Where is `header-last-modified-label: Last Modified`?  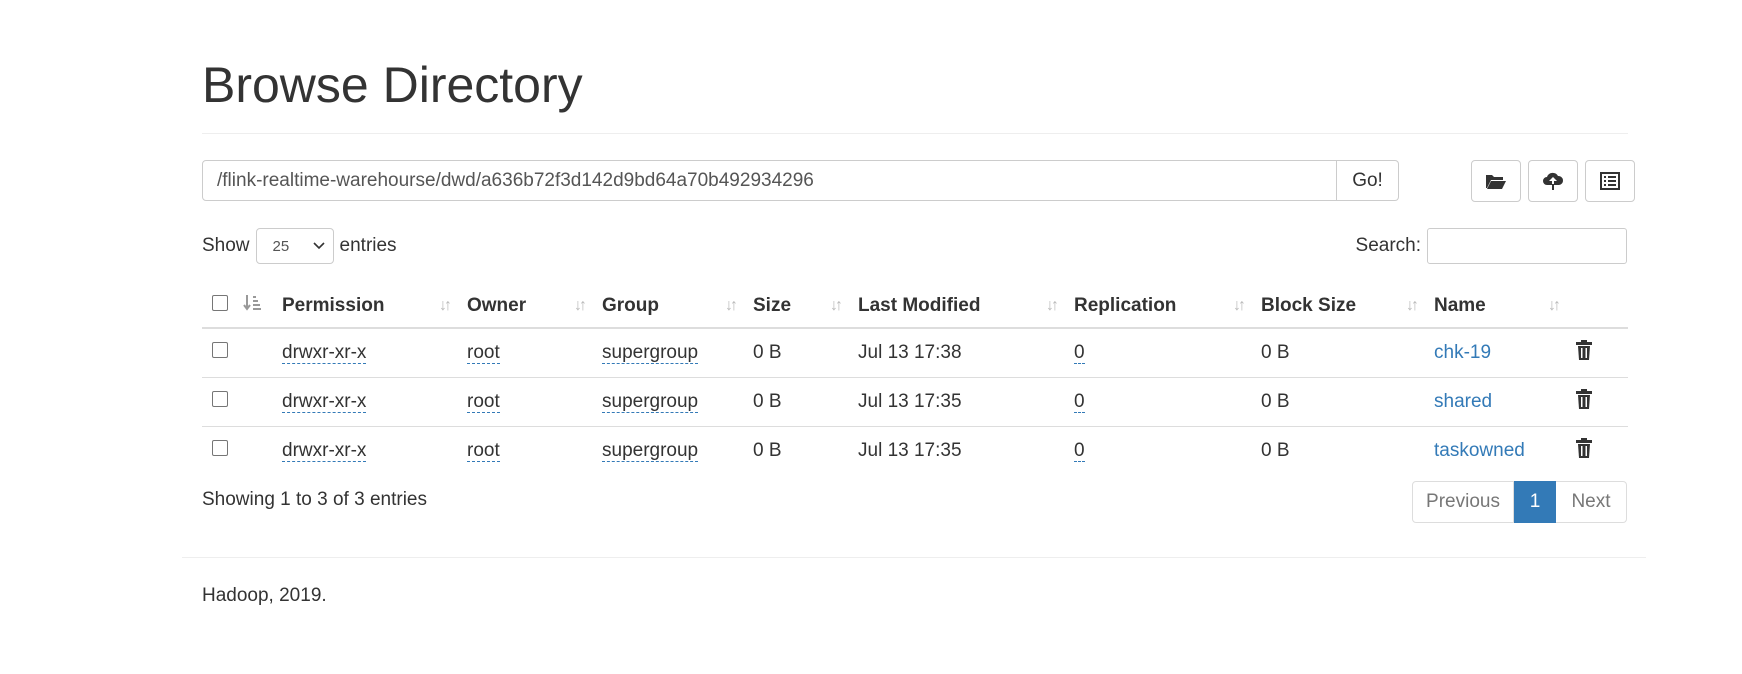
header-last-modified-label: Last Modified is located at coordinates (919, 305).